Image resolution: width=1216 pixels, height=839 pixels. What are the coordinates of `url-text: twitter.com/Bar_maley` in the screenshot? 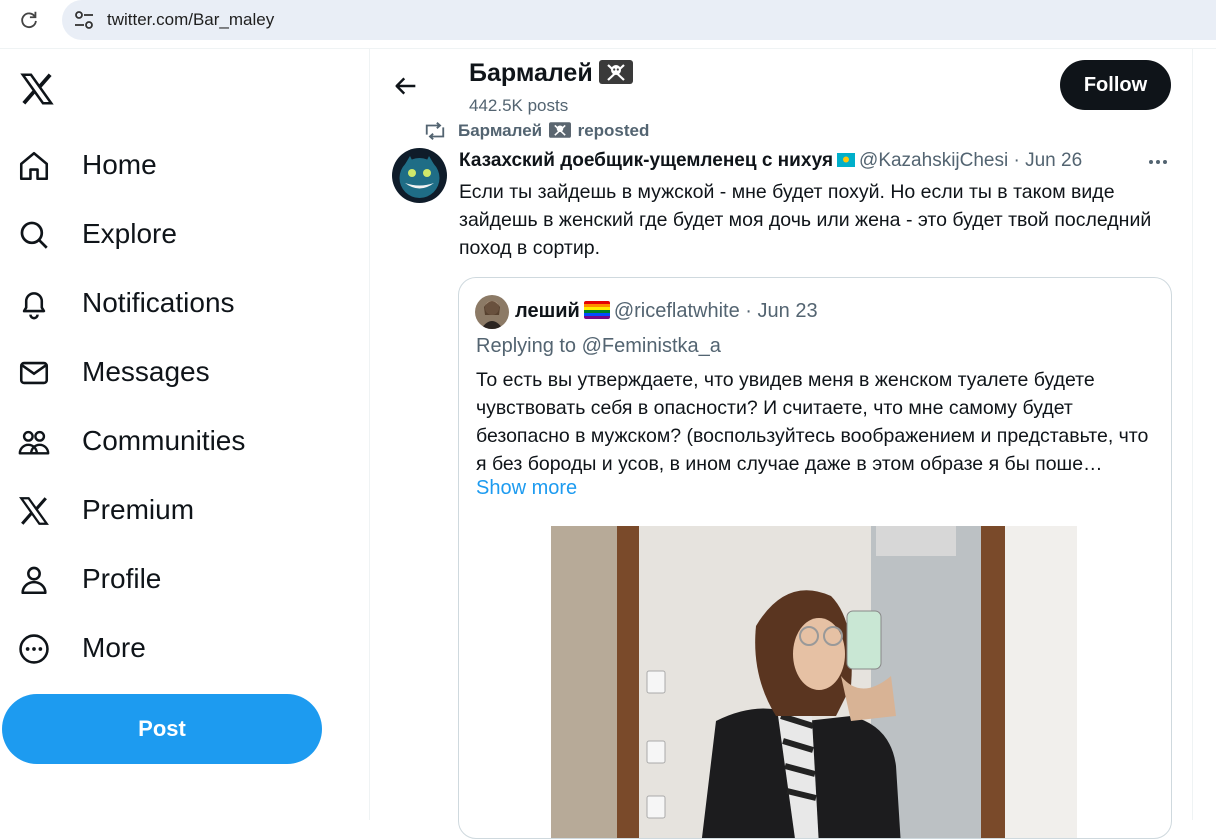 It's located at (191, 19).